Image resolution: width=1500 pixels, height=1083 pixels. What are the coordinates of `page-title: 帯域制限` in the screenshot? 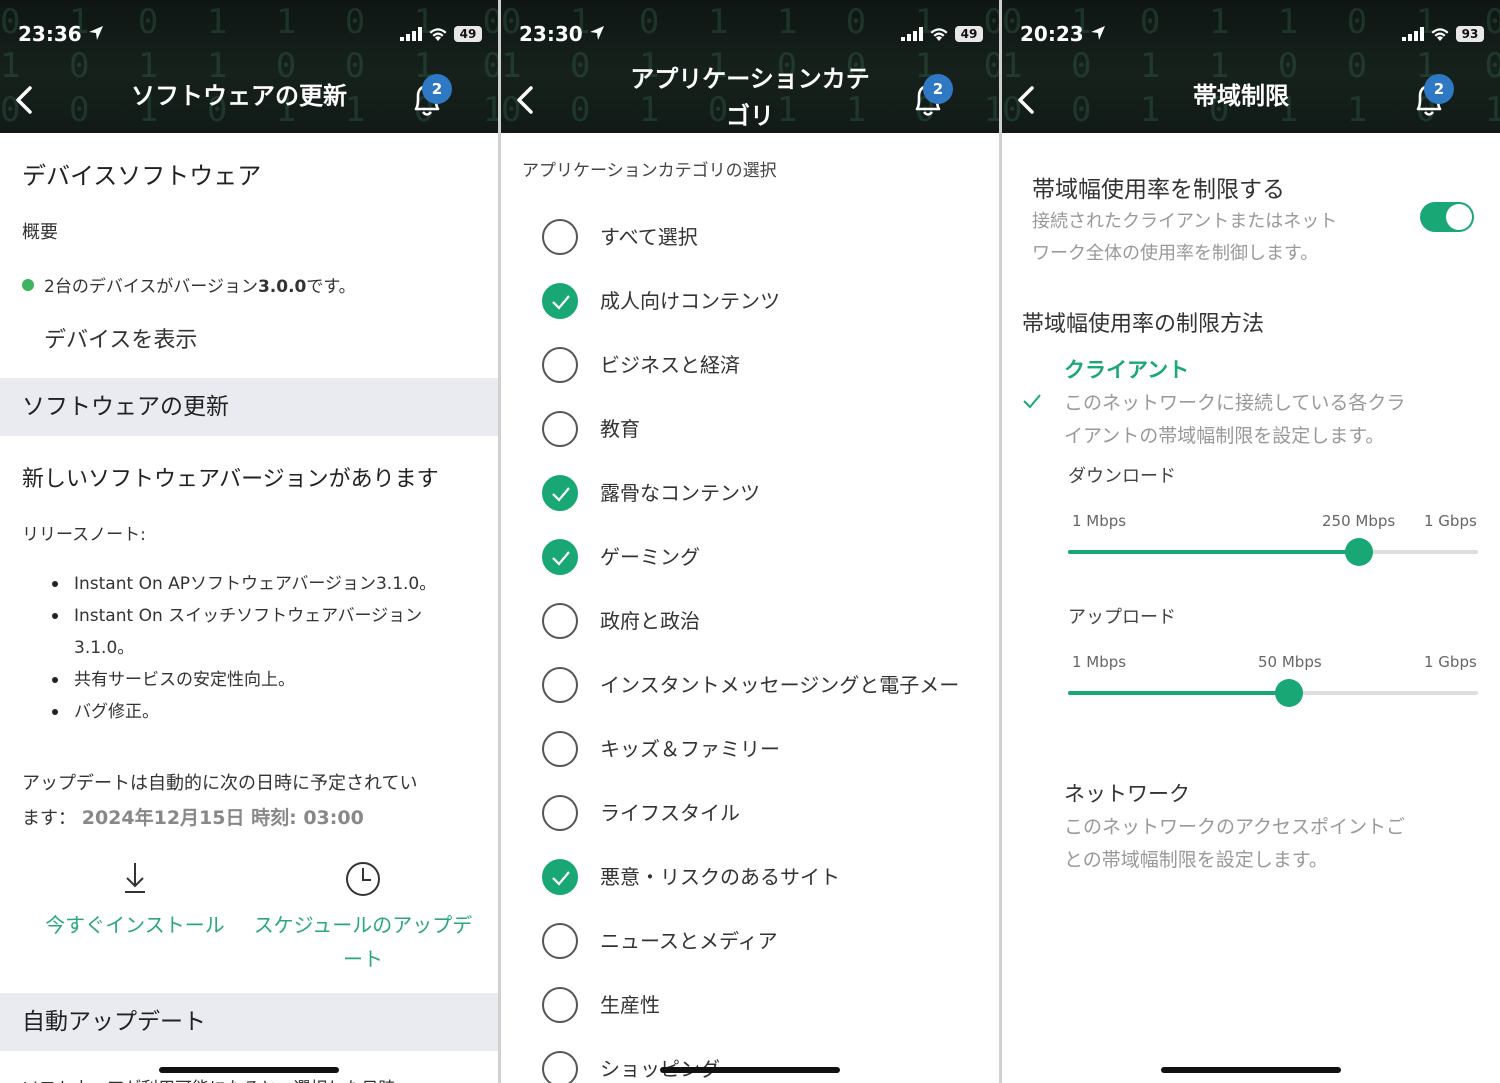 It's located at (1241, 96).